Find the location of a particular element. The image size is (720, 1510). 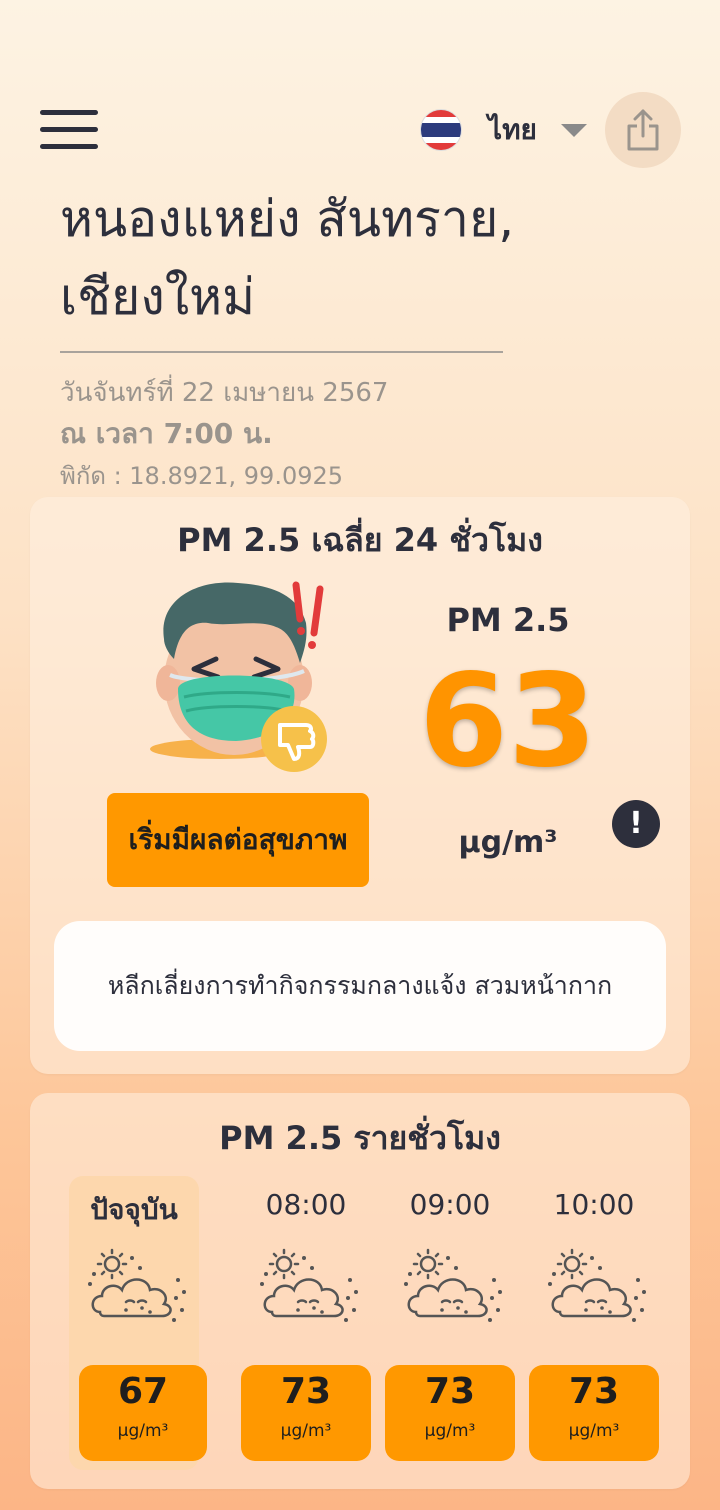

pm-label: PM 2.5 is located at coordinates (508, 620).